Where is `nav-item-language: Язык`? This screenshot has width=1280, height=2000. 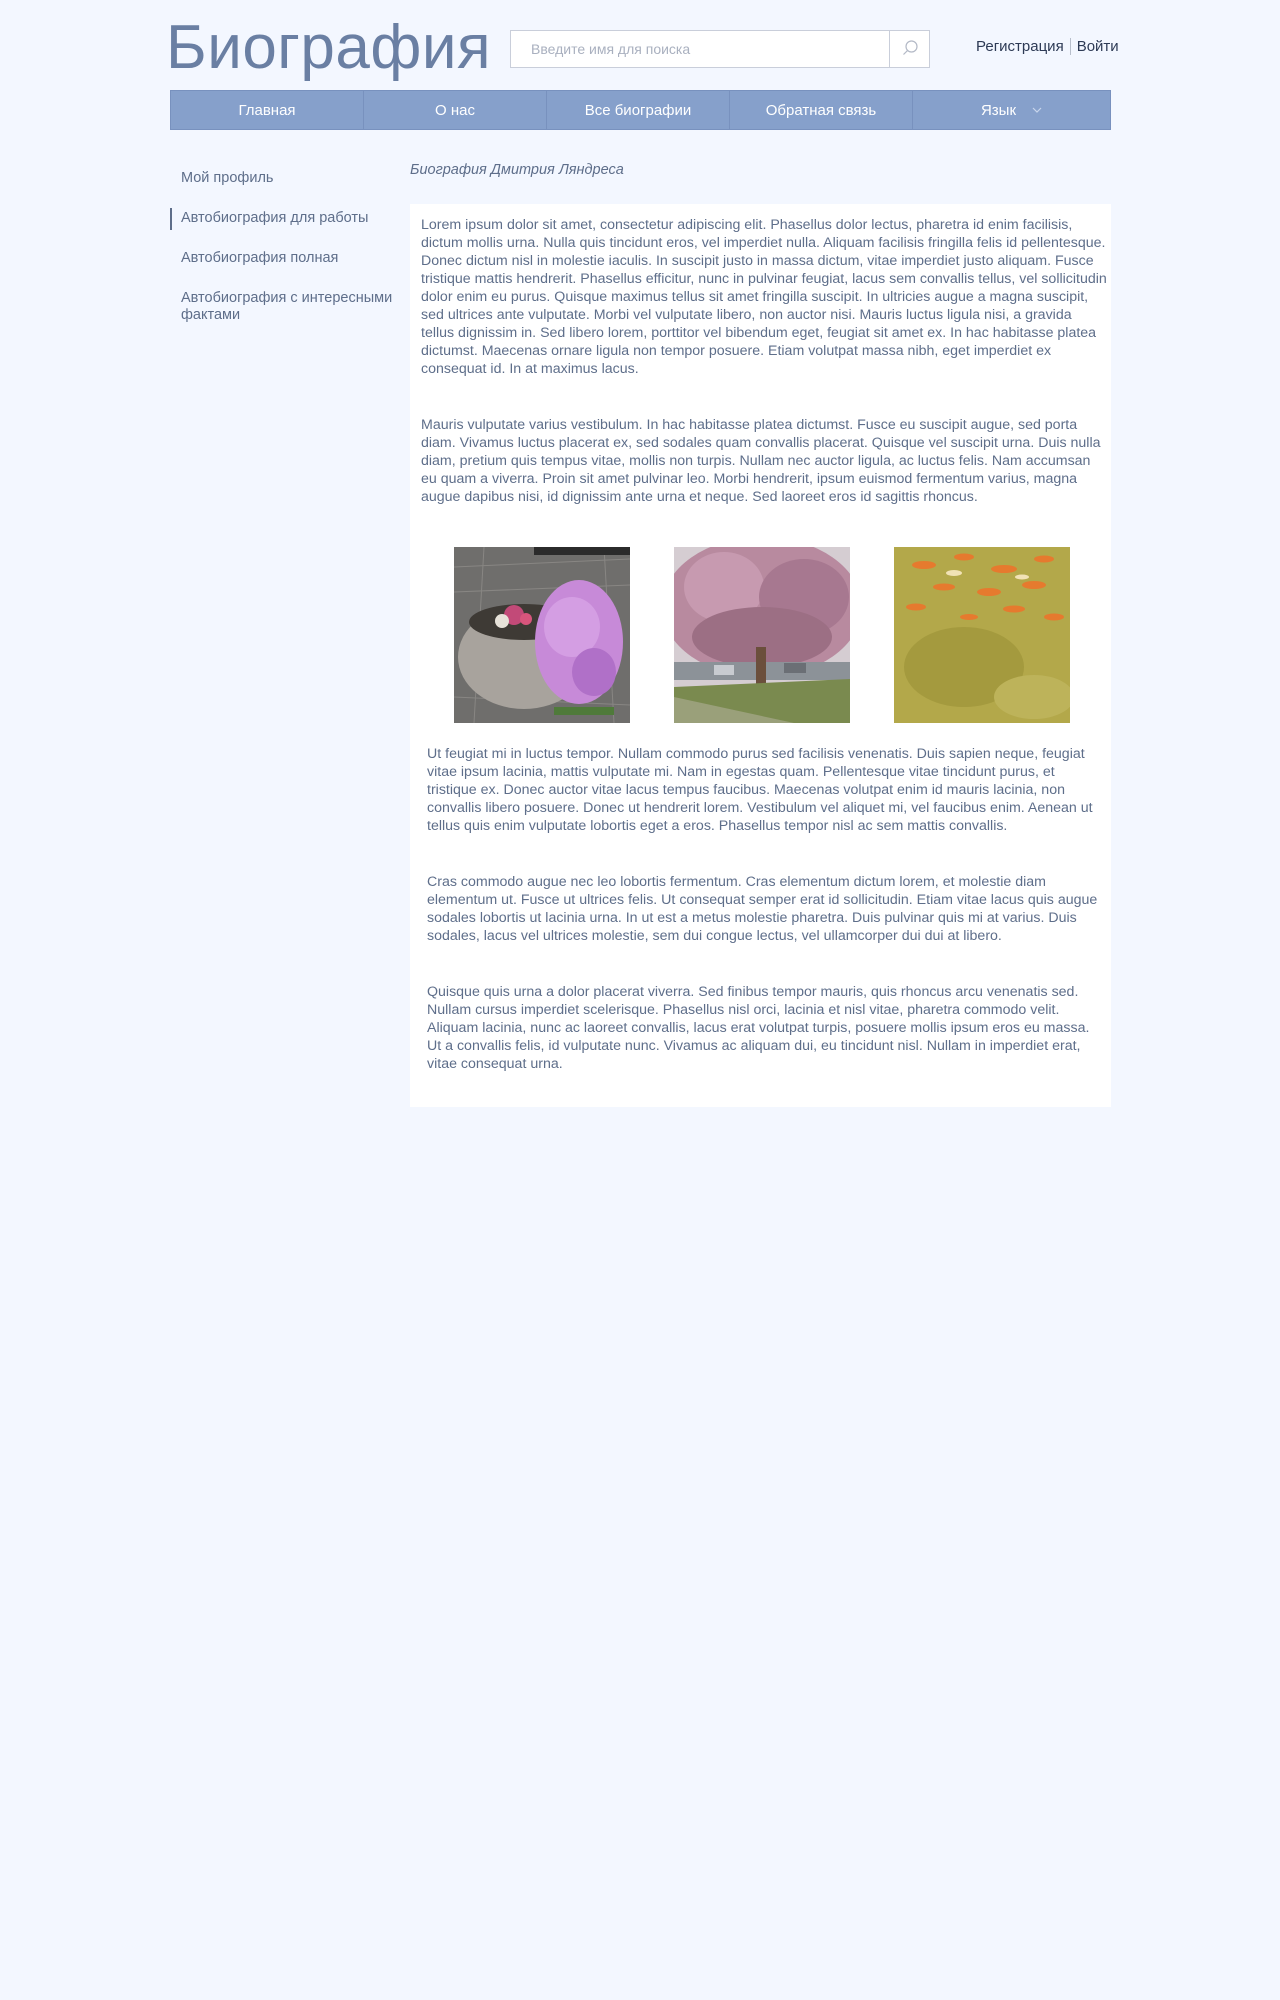 nav-item-language: Язык is located at coordinates (1011, 110).